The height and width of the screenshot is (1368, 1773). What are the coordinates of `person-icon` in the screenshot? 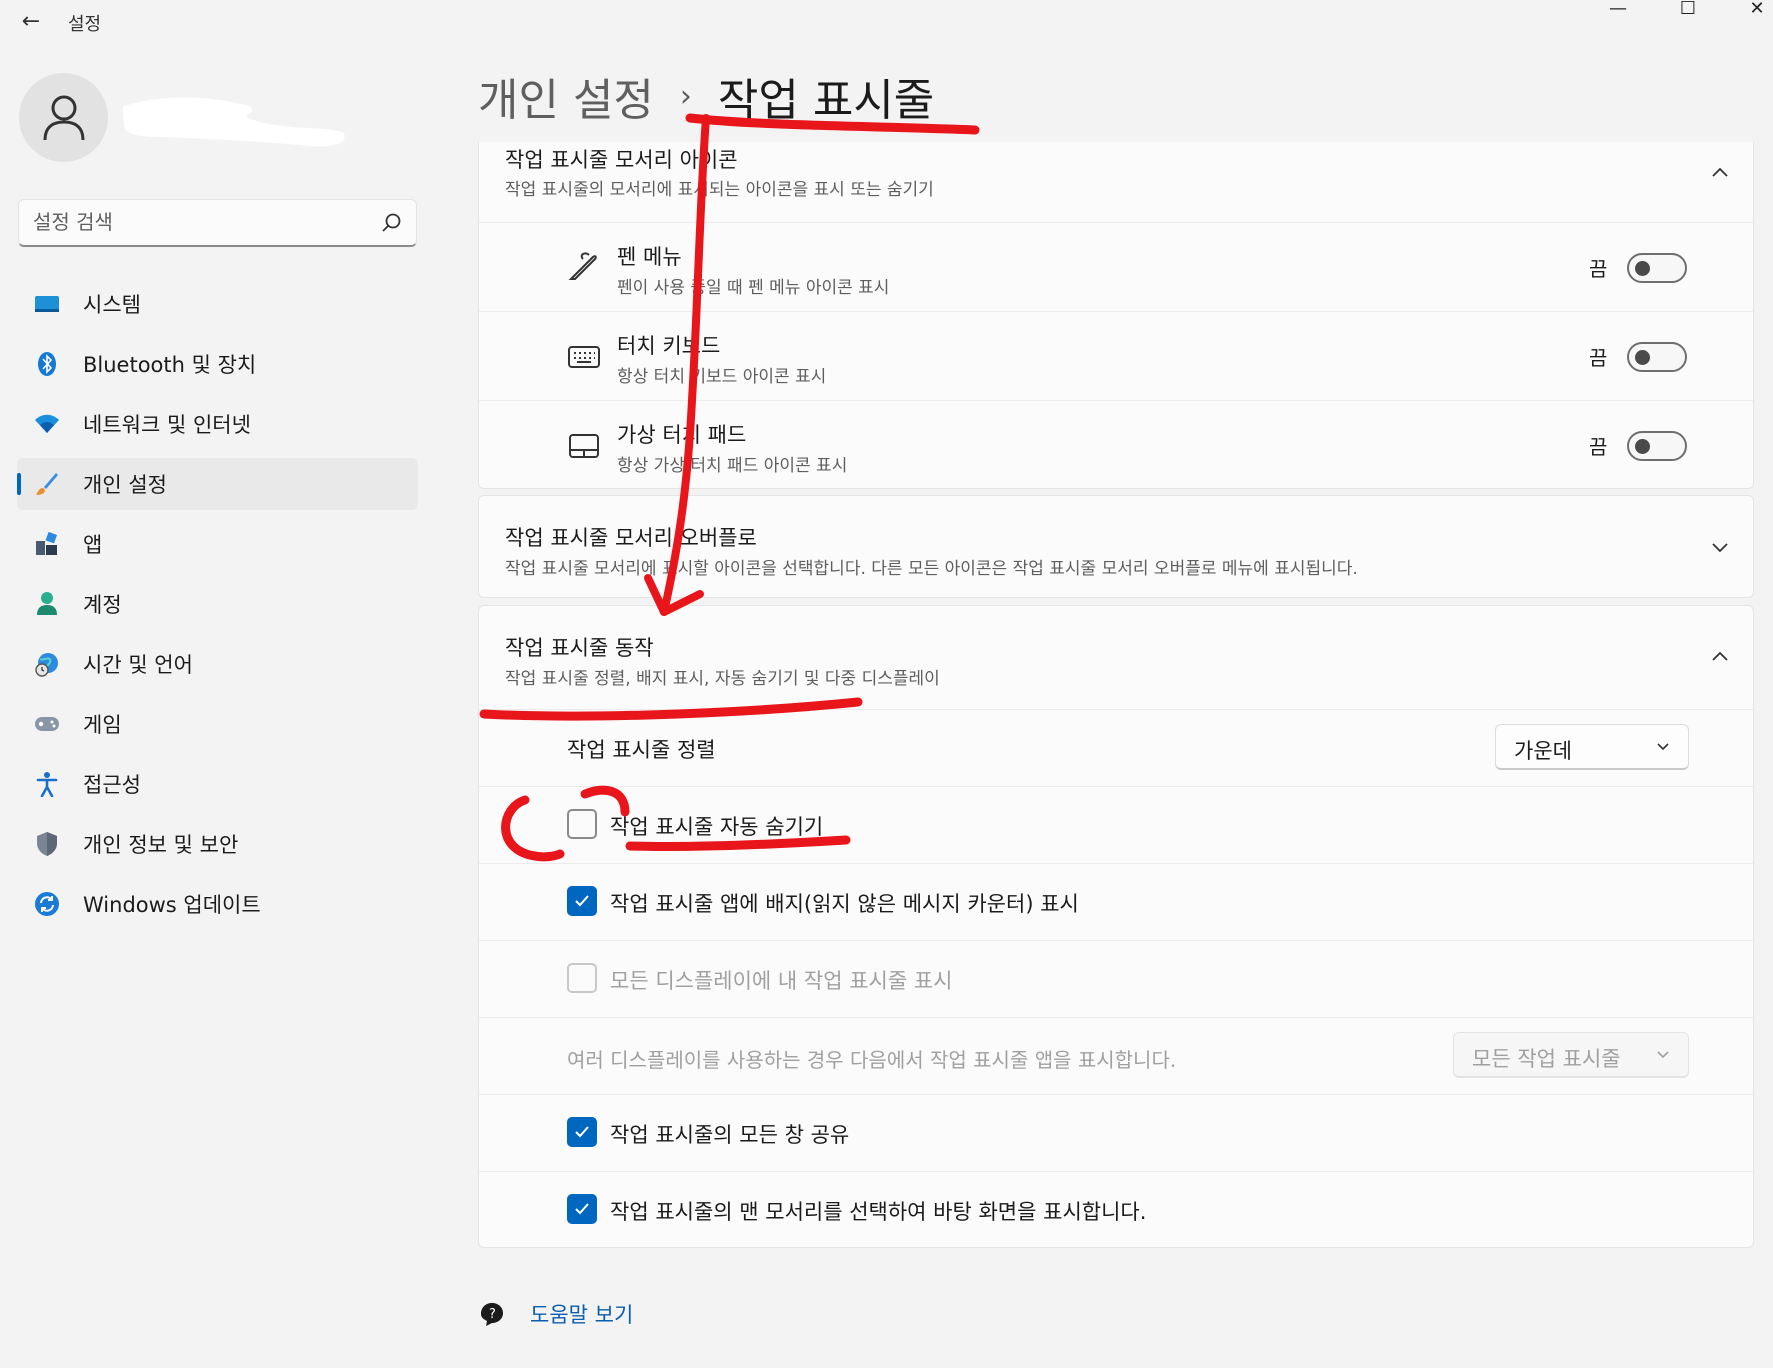 It's located at (63, 117).